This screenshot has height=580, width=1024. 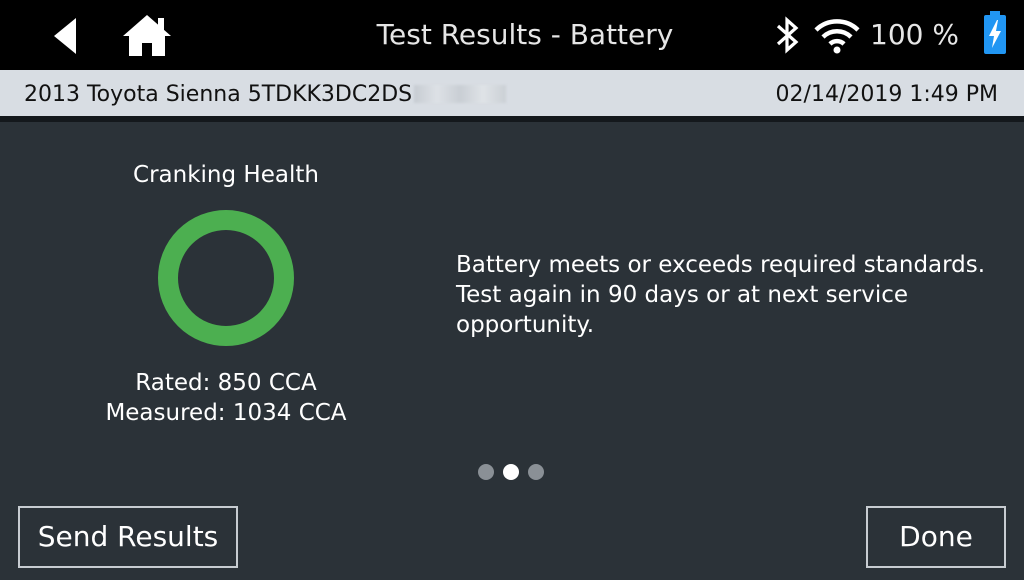 I want to click on home-icon, so click(x=147, y=35).